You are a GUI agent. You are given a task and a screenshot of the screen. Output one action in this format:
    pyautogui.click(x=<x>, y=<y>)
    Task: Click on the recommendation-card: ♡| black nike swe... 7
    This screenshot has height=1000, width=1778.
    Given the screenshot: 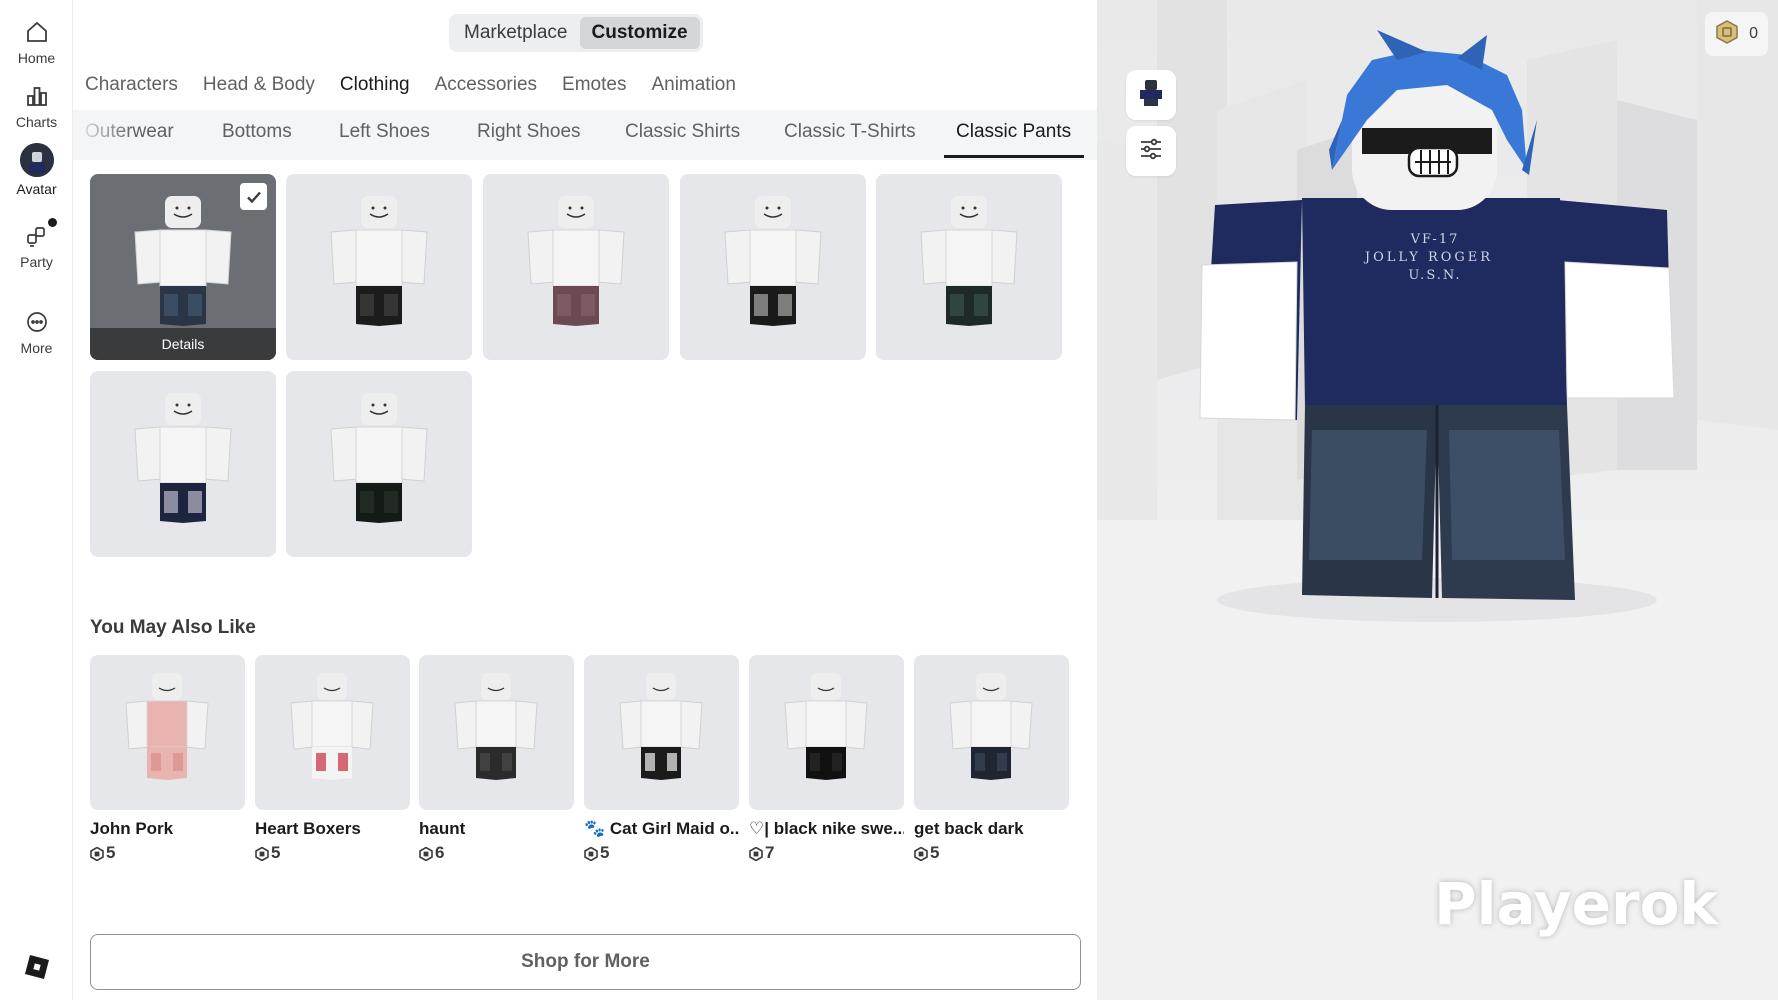 What is the action you would take?
    pyautogui.click(x=826, y=759)
    